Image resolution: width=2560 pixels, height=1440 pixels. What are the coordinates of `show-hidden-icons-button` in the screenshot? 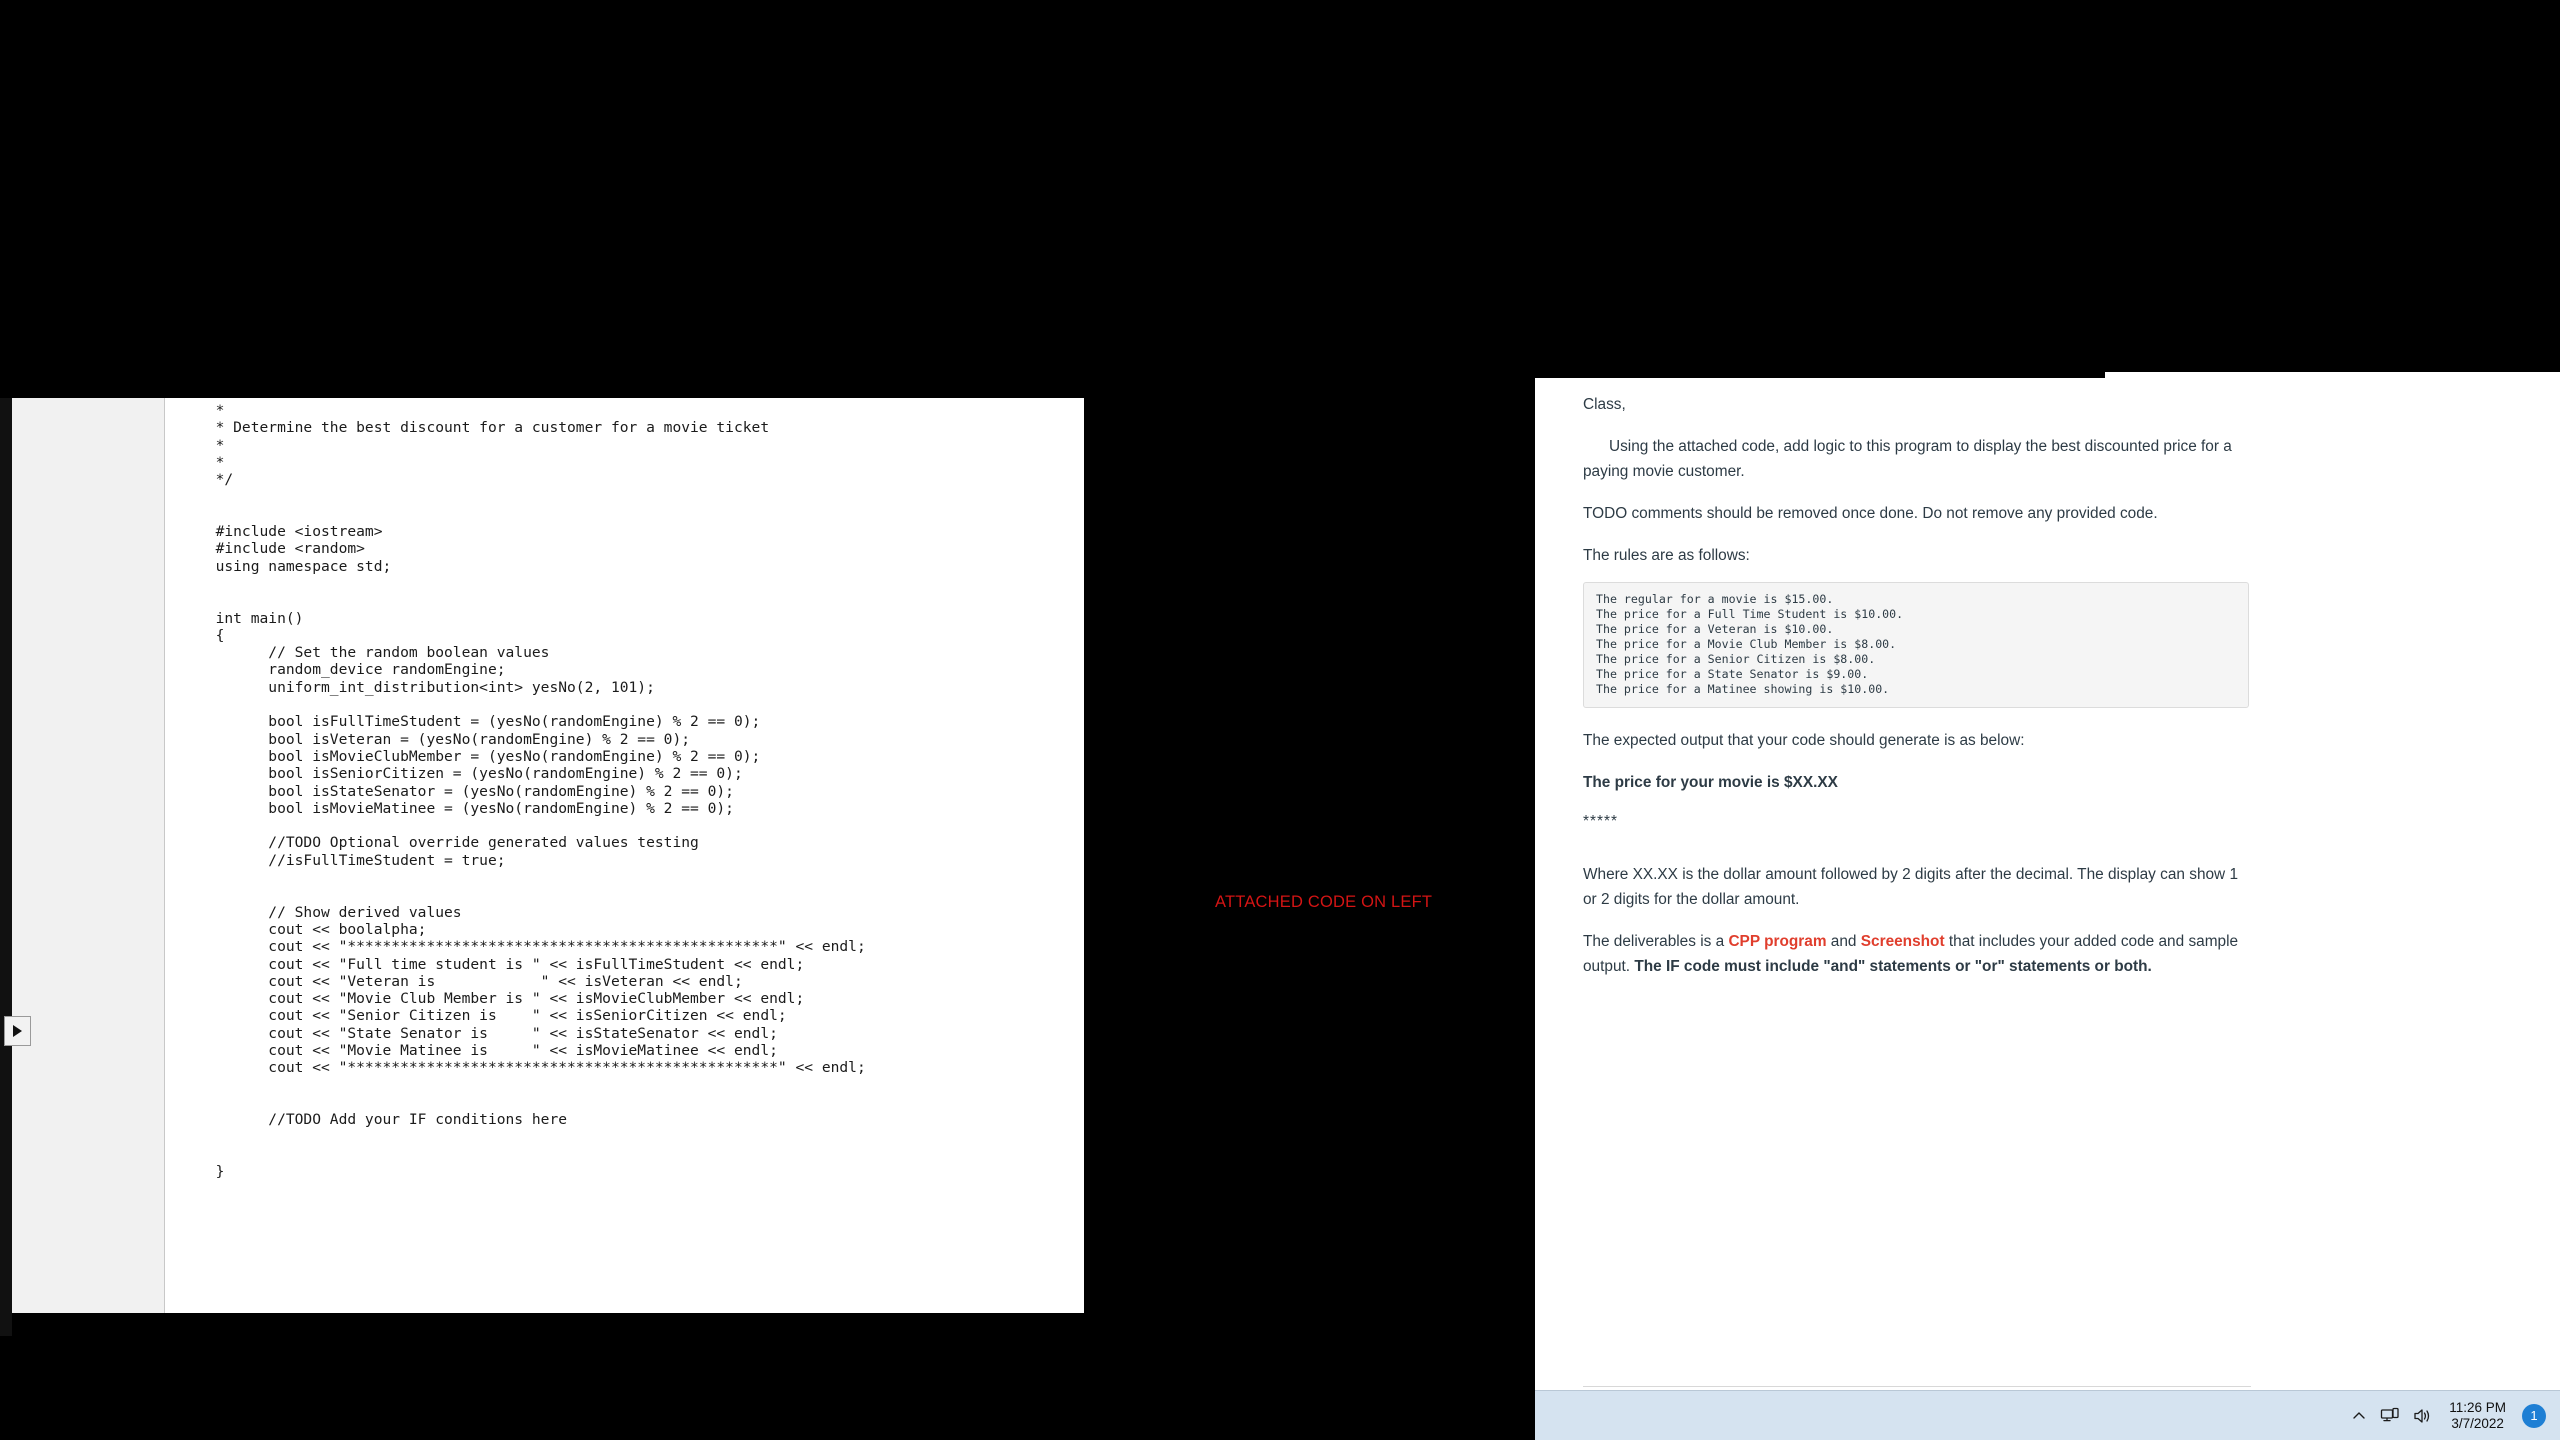 It's located at (2359, 1416).